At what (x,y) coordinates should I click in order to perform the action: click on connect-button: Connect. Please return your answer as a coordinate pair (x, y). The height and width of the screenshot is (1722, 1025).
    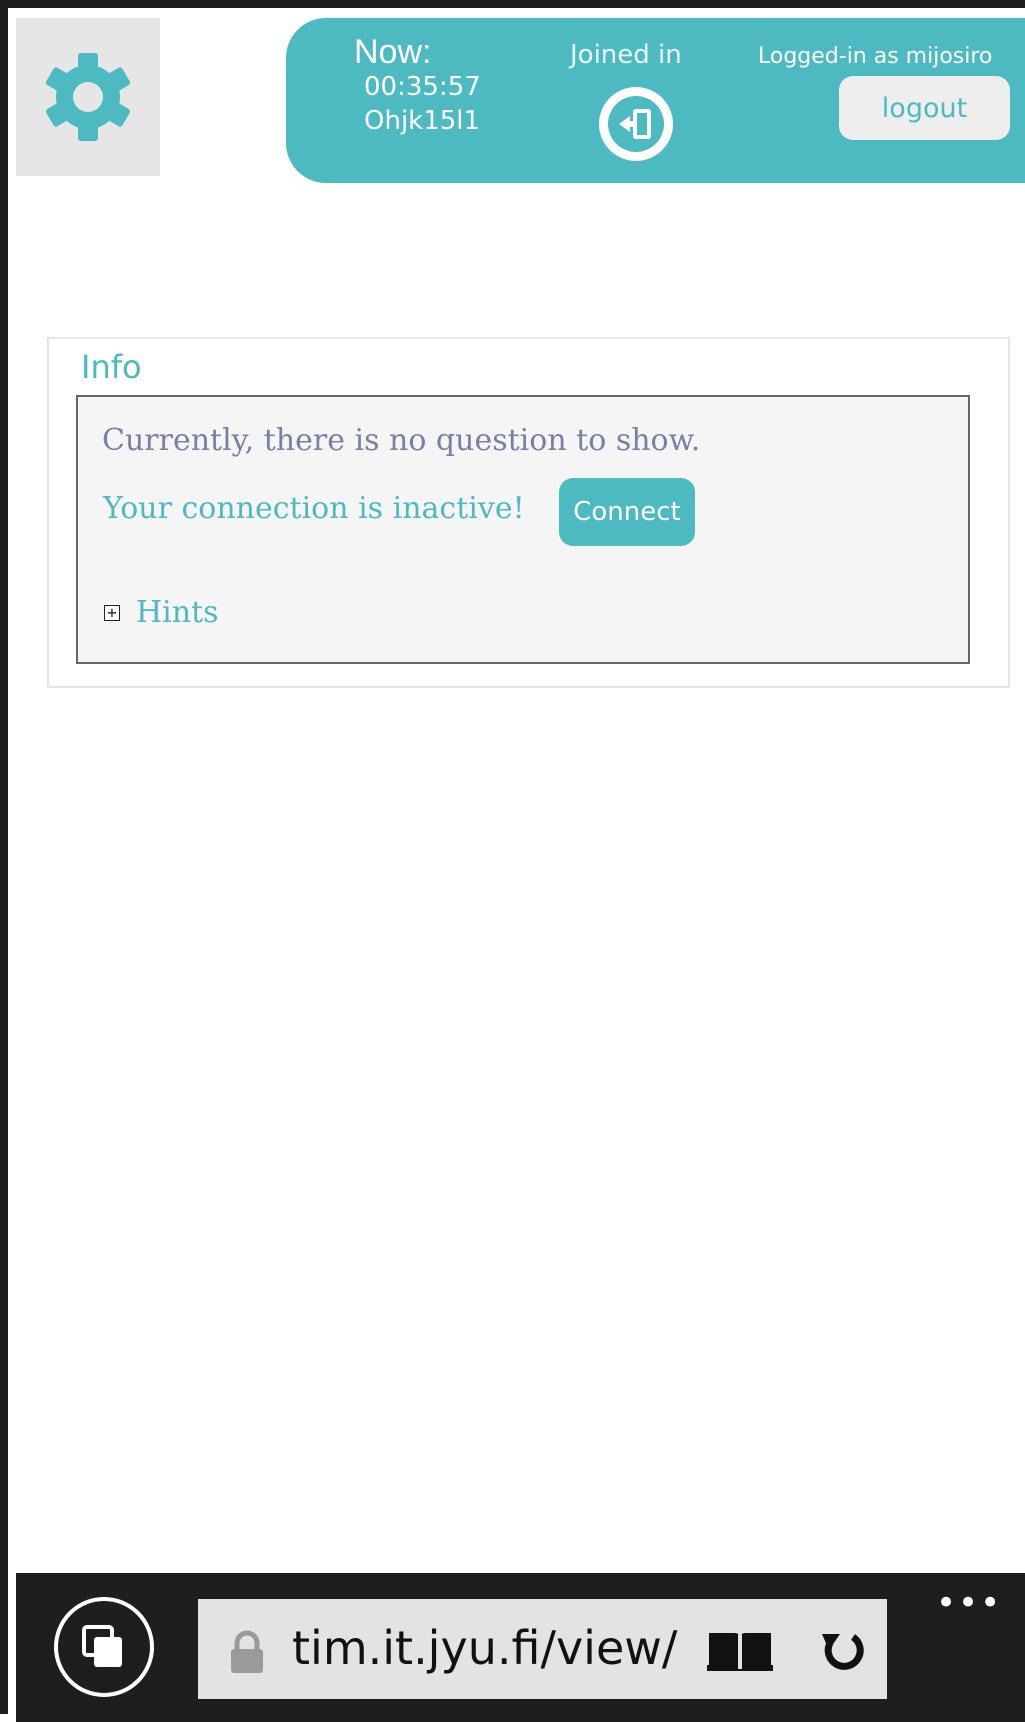
    Looking at the image, I should click on (627, 512).